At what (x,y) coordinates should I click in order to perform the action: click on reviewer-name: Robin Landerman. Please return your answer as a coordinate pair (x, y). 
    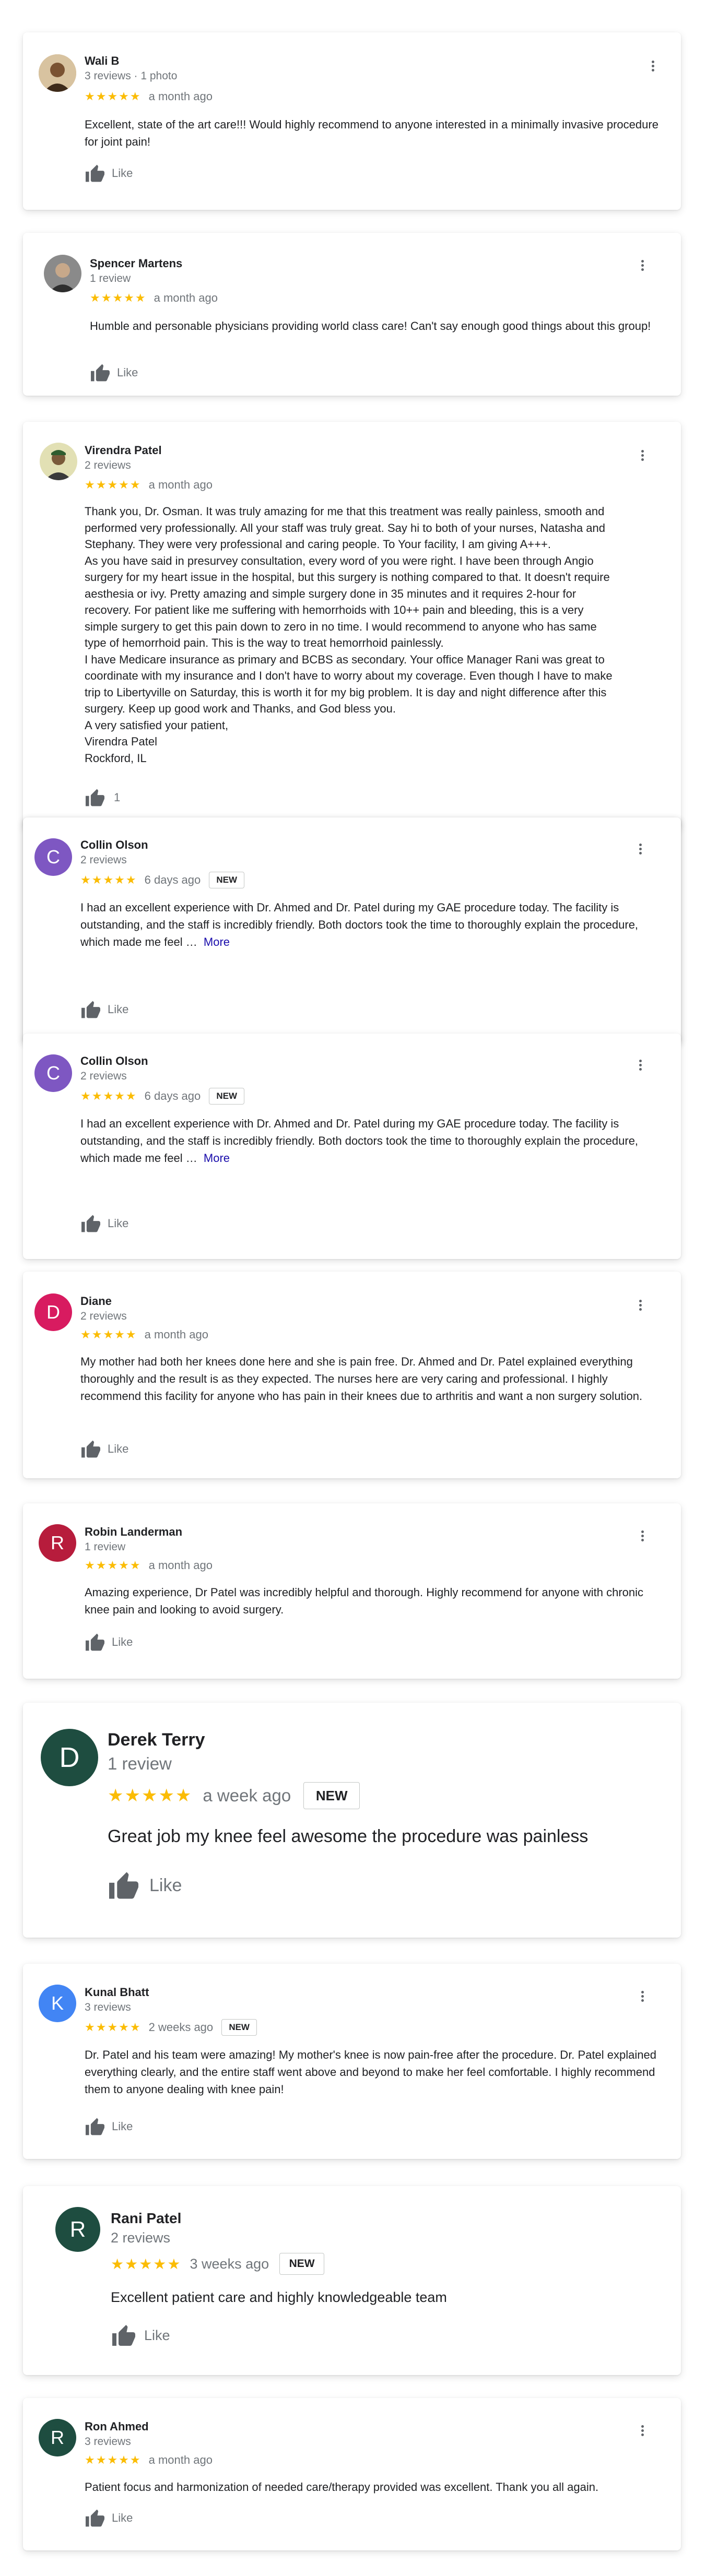
    Looking at the image, I should click on (133, 1532).